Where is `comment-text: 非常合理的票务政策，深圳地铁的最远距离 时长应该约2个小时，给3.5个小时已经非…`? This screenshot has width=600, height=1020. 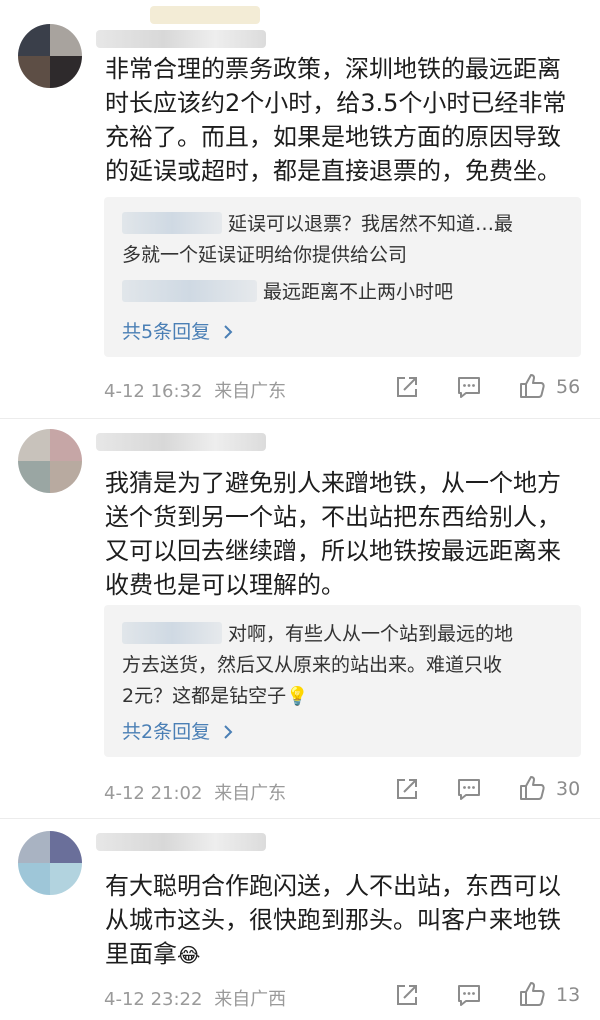
comment-text: 非常合理的票务政策，深圳地铁的最远距离 时长应该约2个小时，给3.5个小时已经非… is located at coordinates (336, 120).